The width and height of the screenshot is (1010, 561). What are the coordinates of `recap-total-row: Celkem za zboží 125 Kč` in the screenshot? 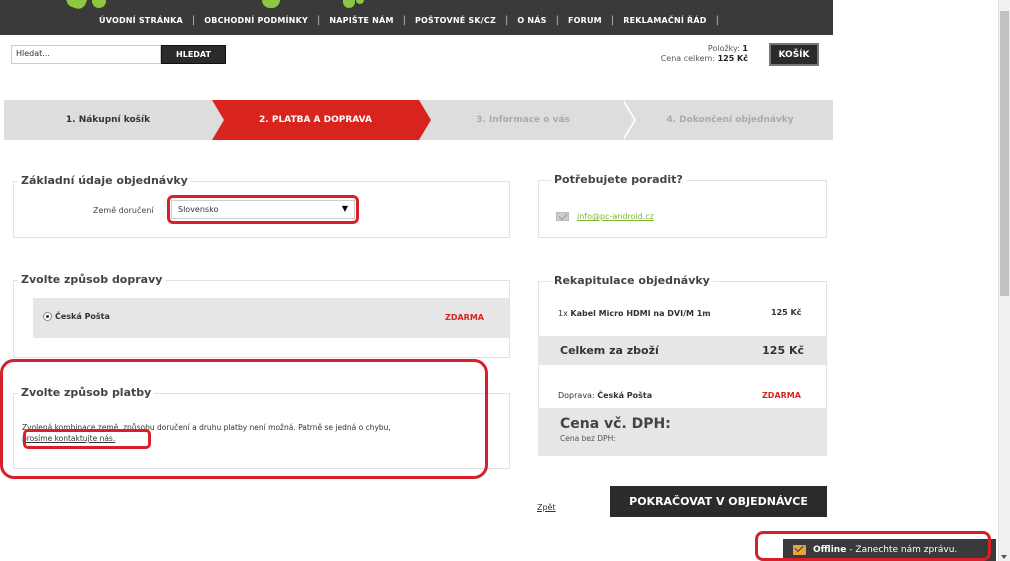 It's located at (682, 350).